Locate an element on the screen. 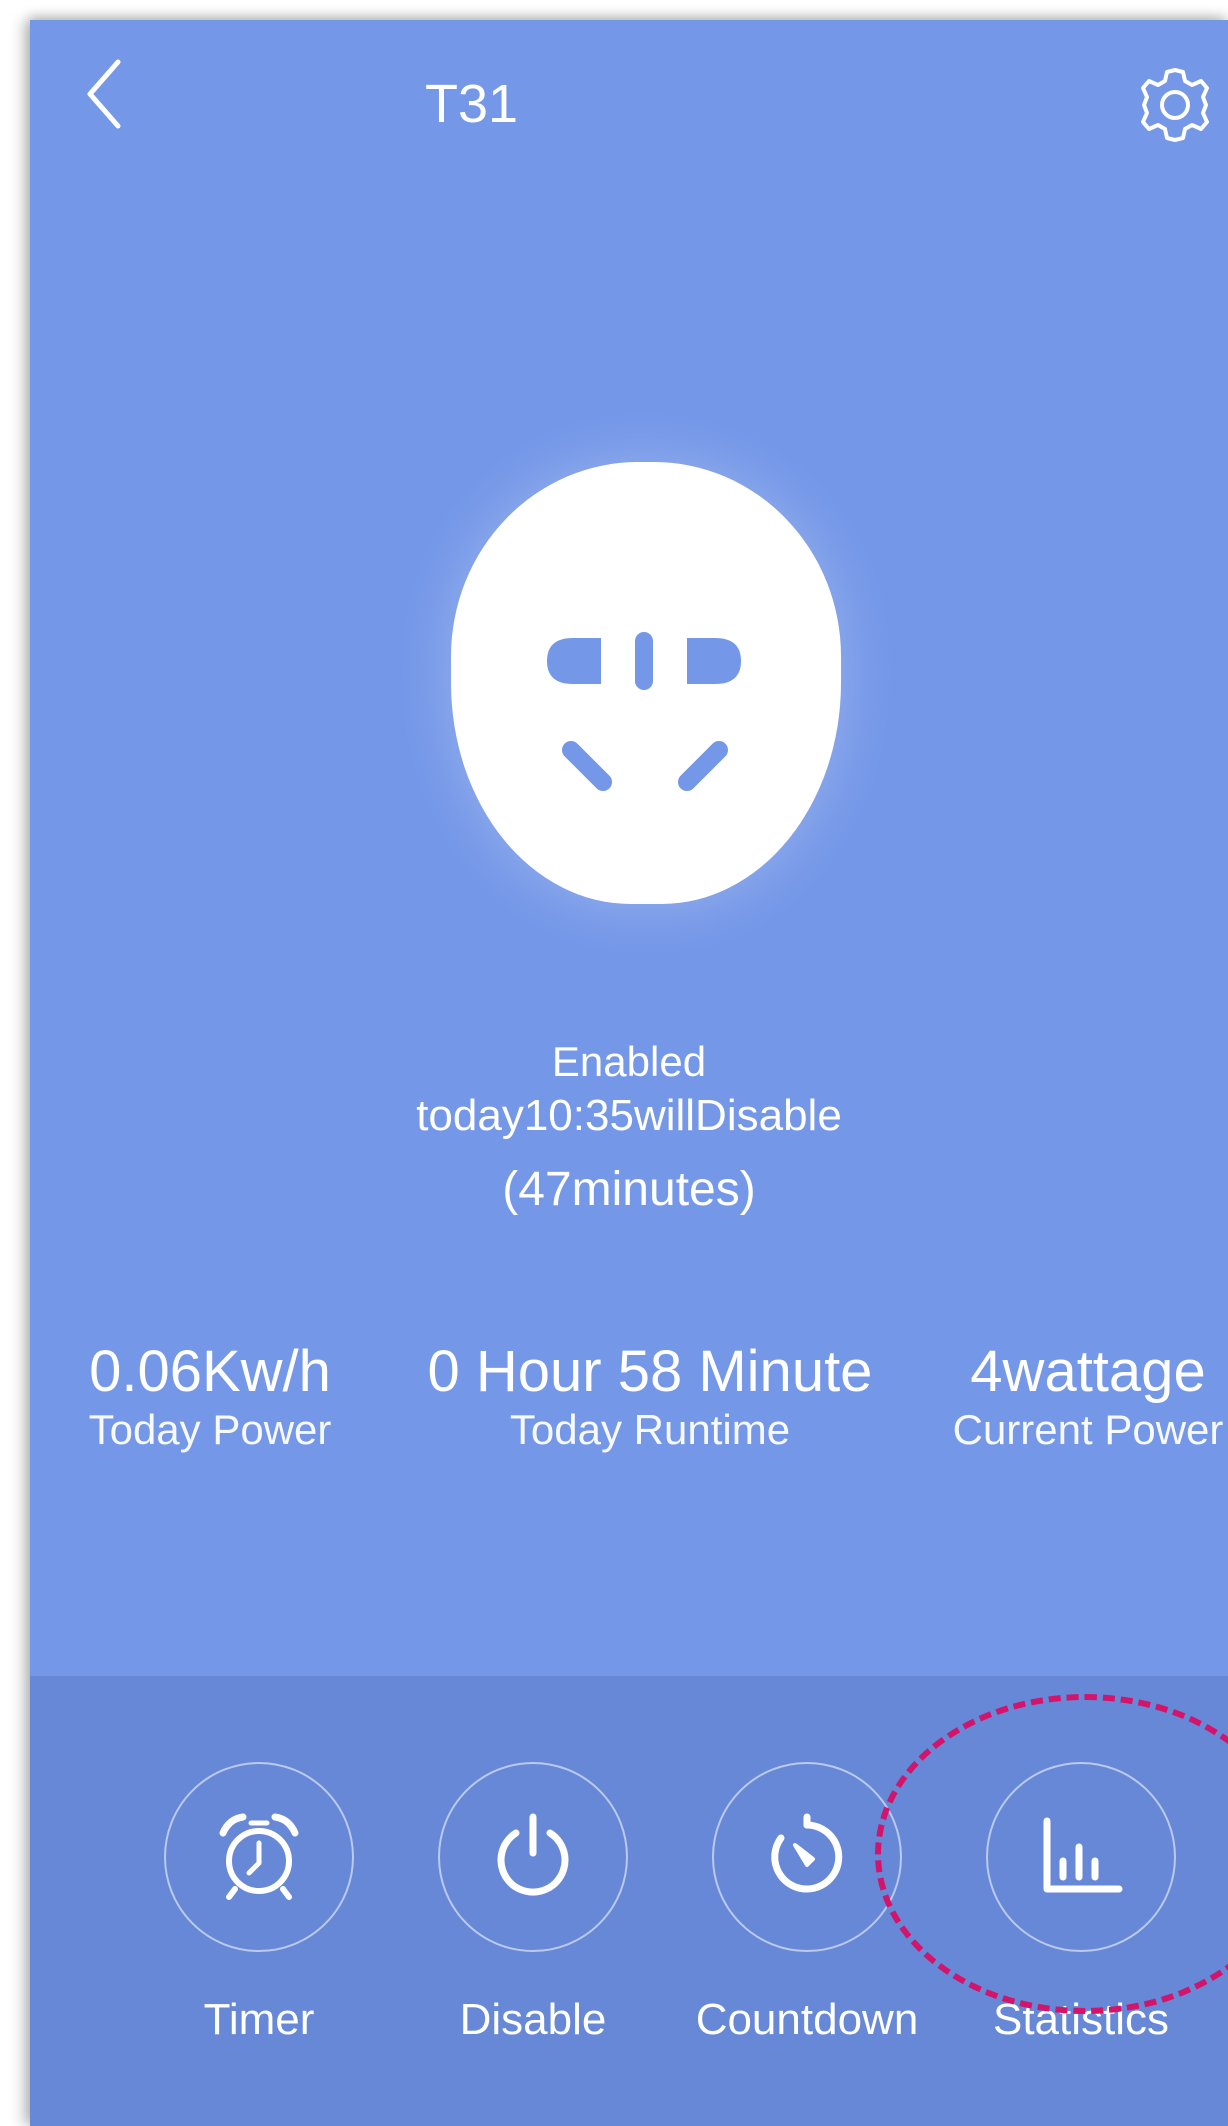  statistics-label: Statistics is located at coordinates (1081, 2019).